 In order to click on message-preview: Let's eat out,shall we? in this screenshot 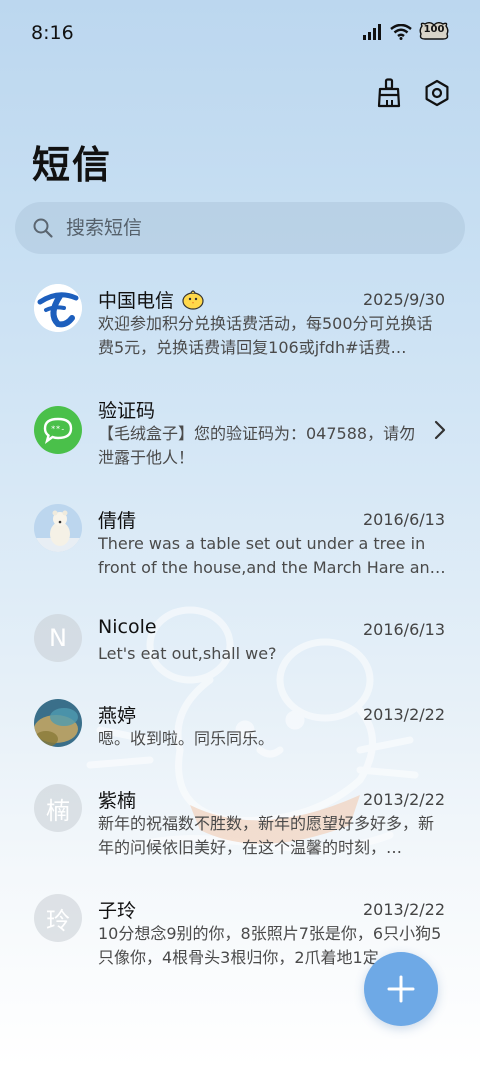, I will do `click(187, 653)`.